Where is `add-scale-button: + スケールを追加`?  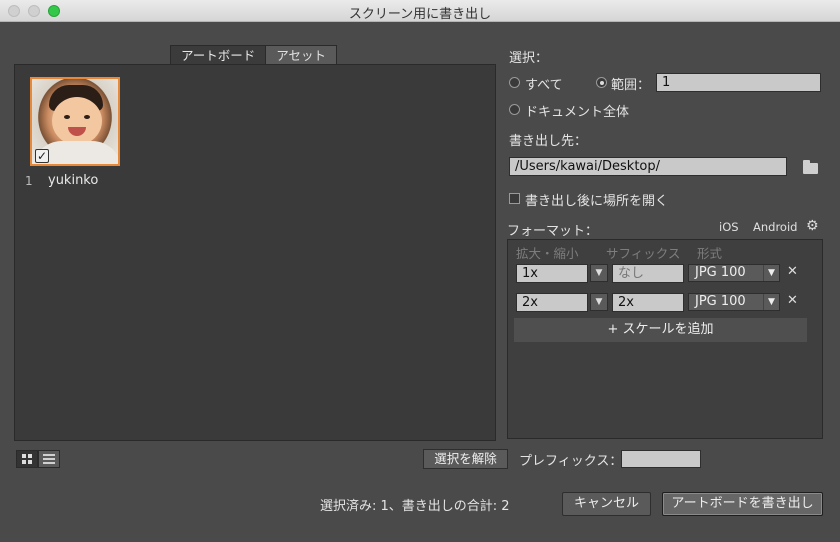 add-scale-button: + スケールを追加 is located at coordinates (660, 330).